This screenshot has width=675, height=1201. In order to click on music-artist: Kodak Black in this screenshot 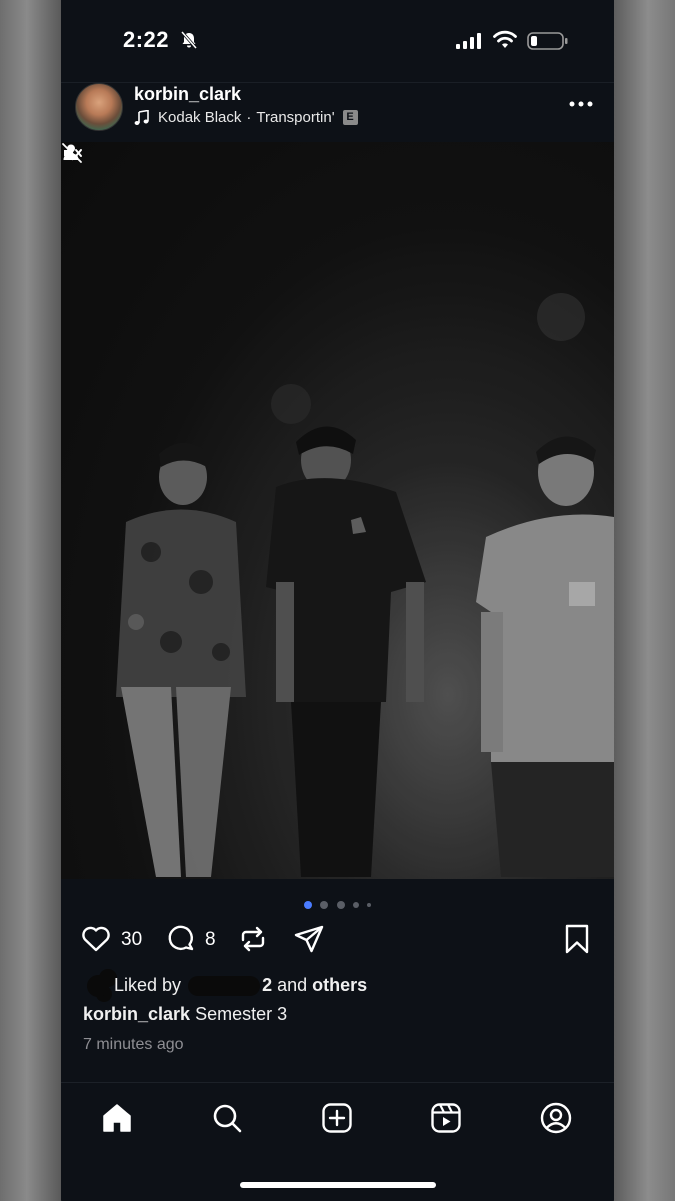, I will do `click(200, 117)`.